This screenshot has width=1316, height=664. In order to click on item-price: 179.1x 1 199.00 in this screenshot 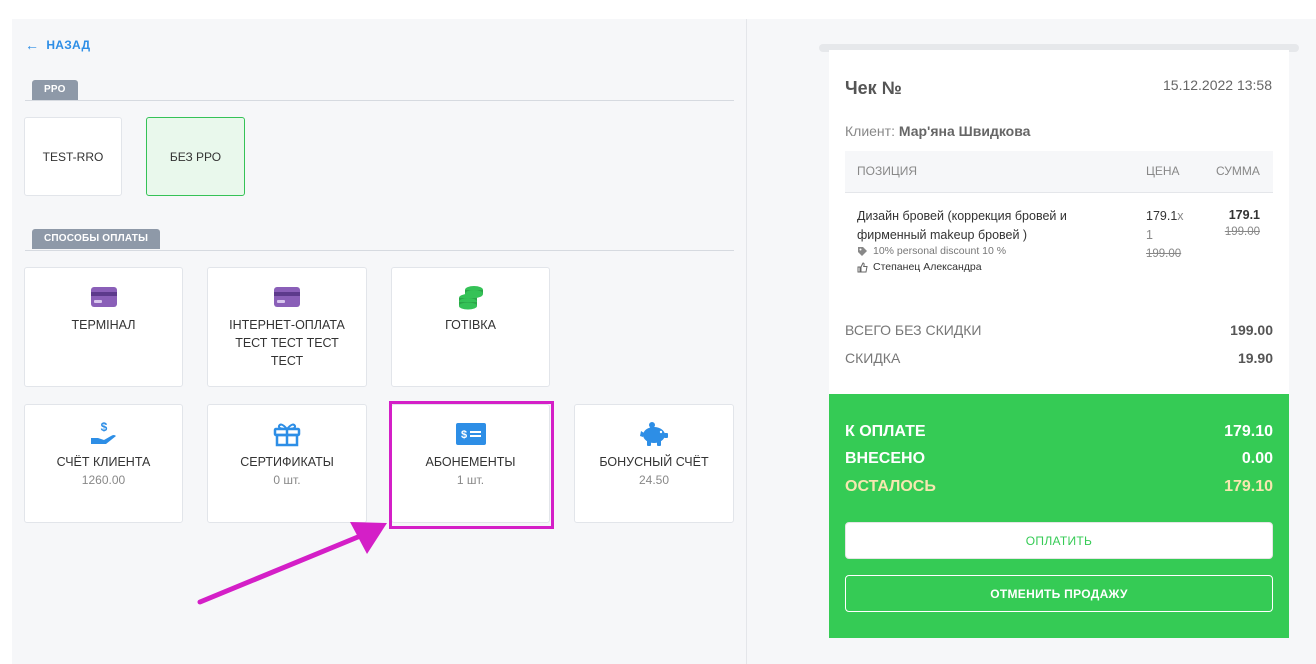, I will do `click(1165, 235)`.